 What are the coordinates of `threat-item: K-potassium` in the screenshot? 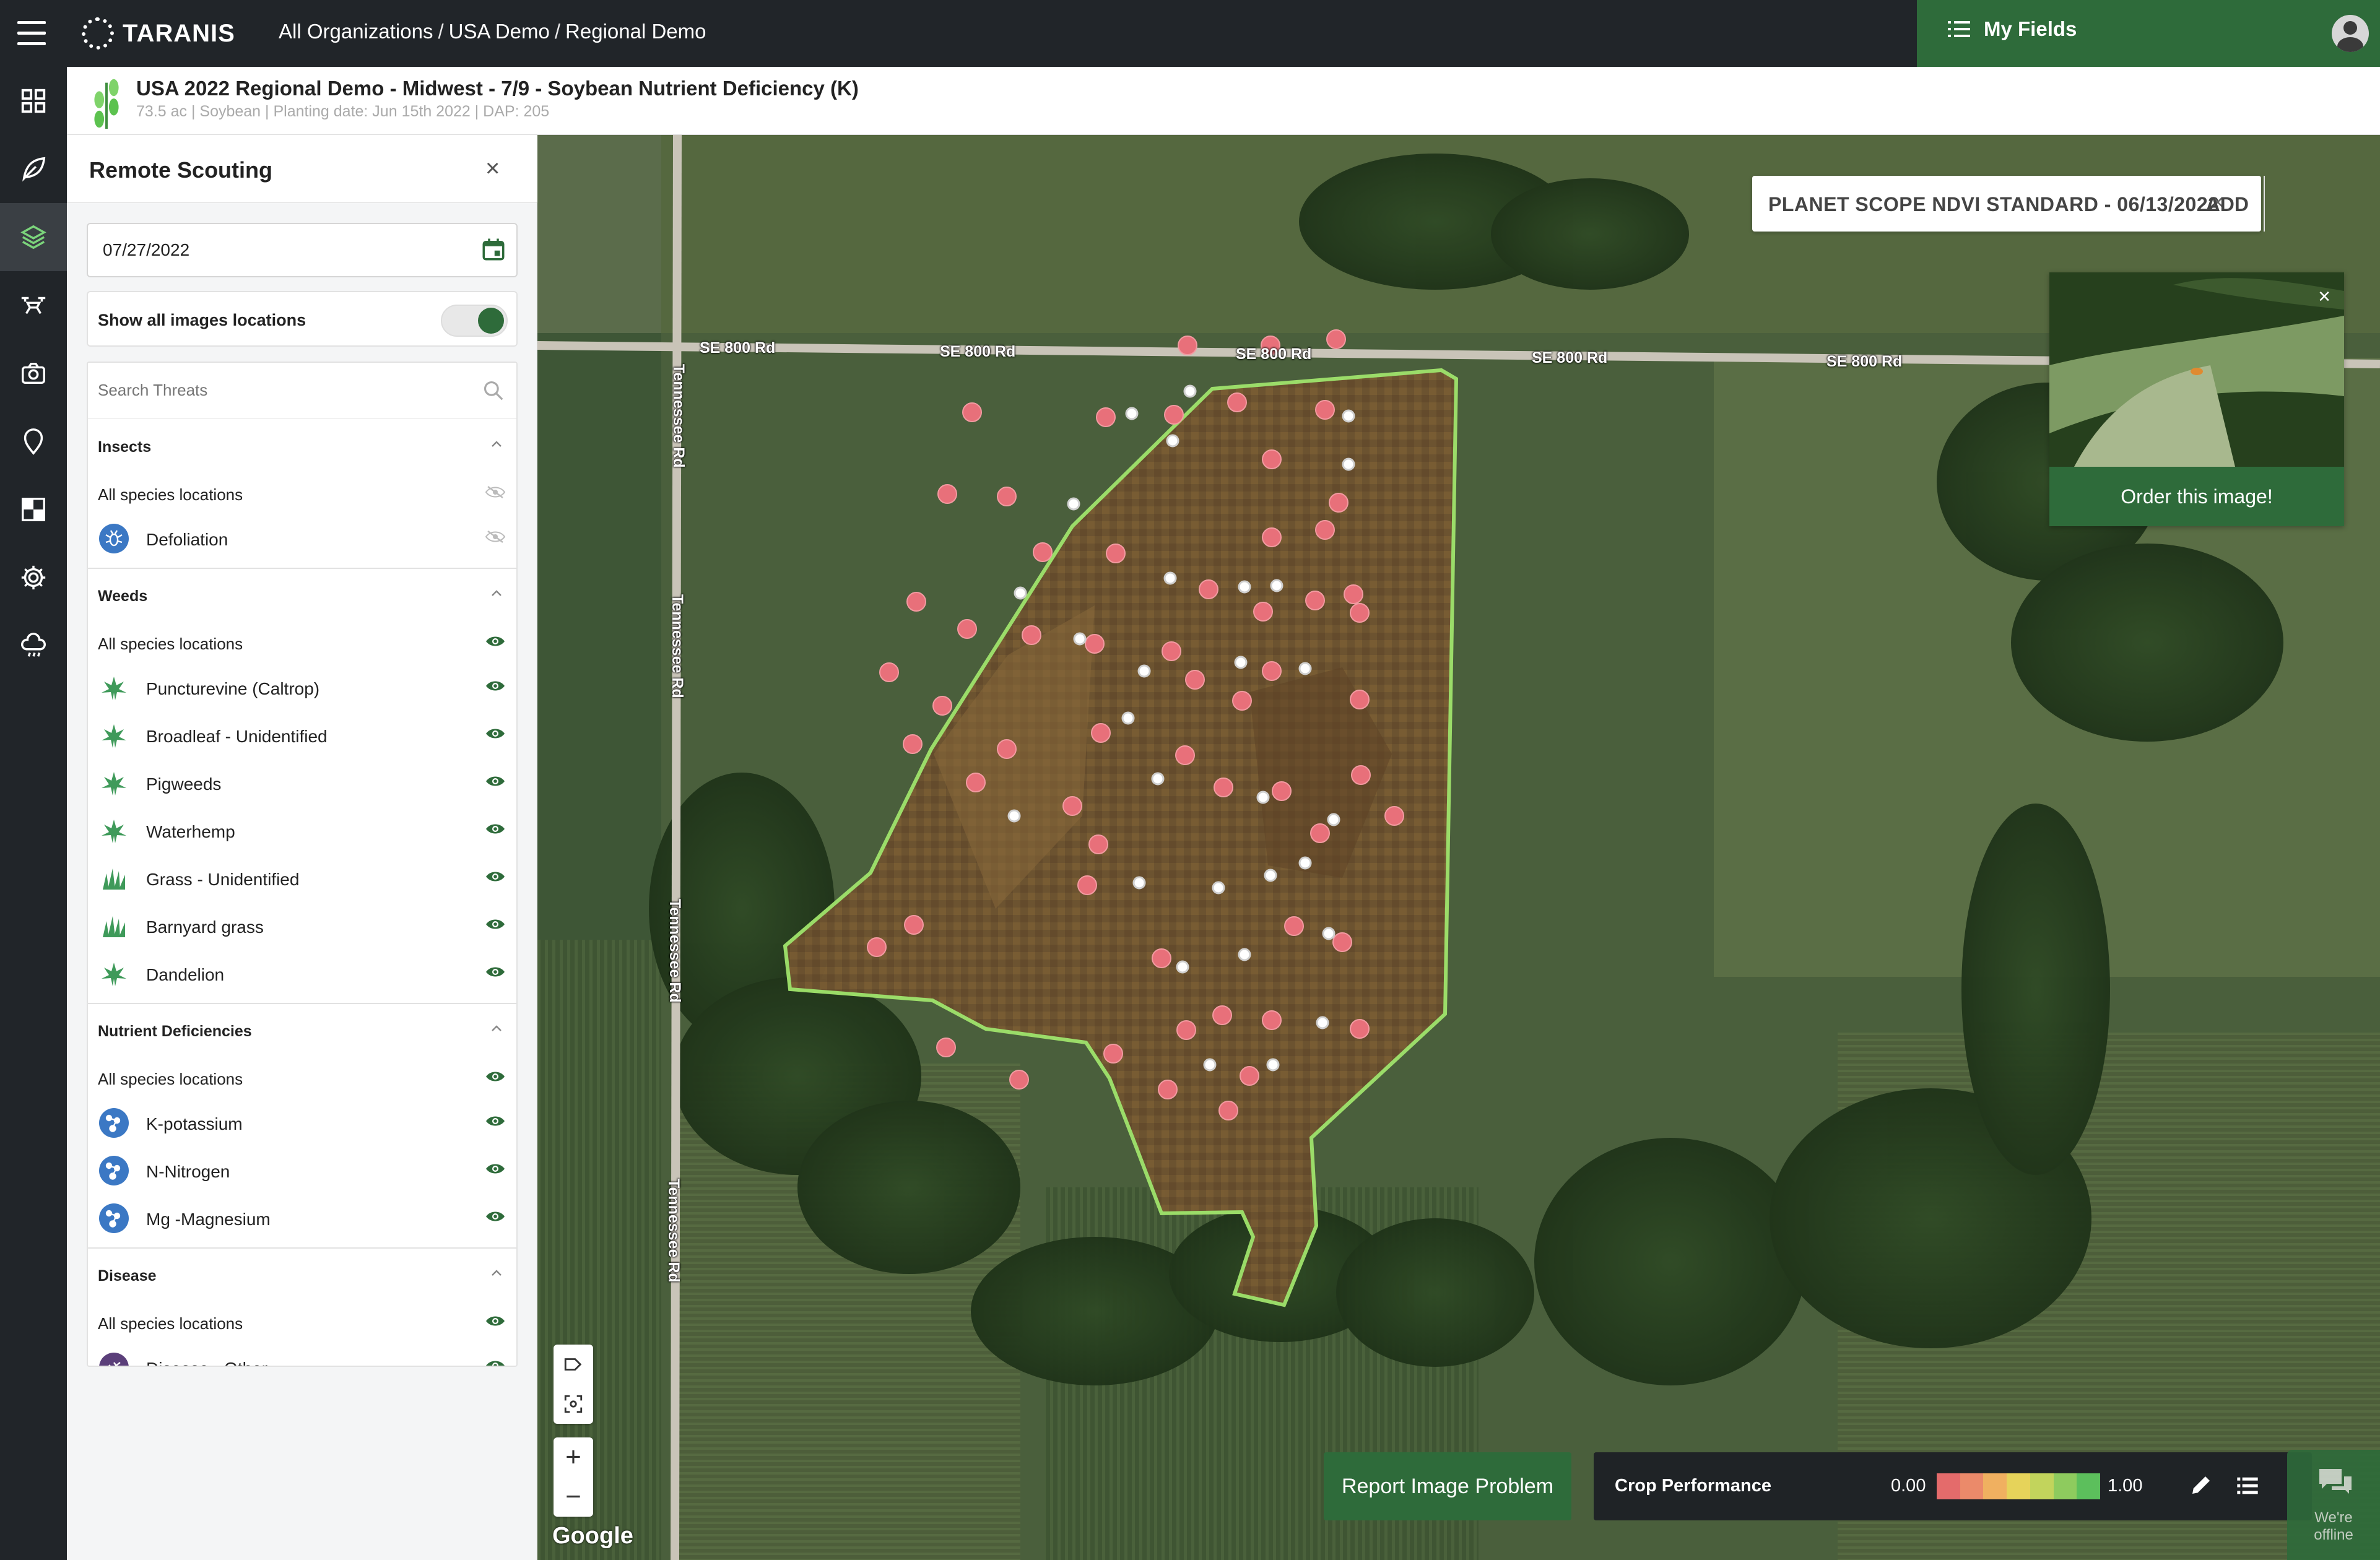 It's located at (302, 1123).